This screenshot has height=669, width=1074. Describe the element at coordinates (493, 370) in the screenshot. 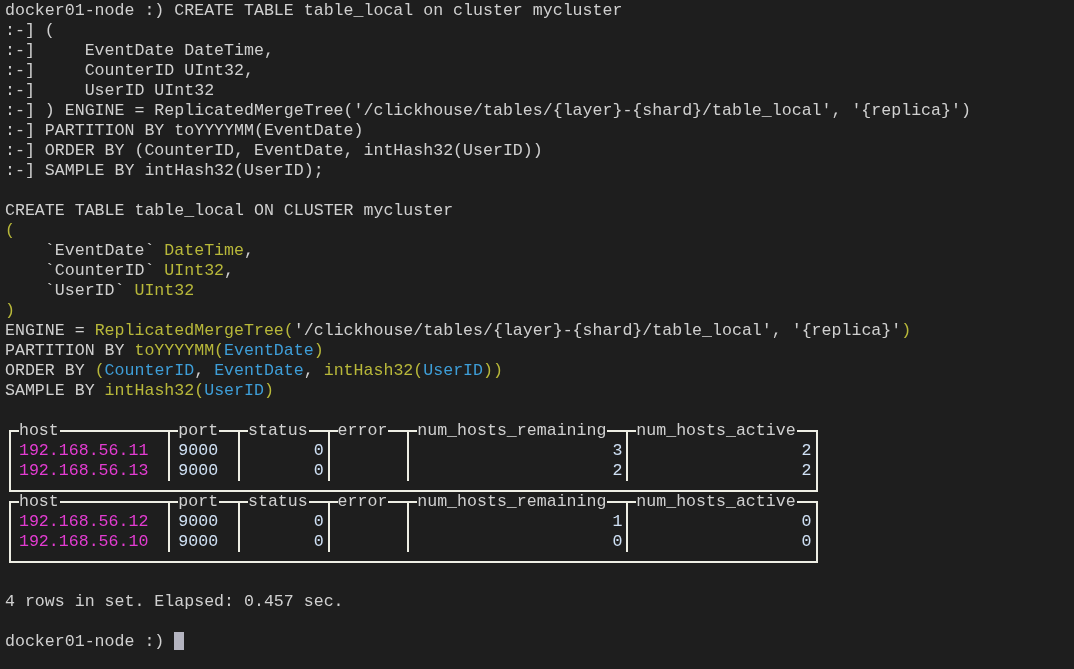

I see `sql-punctuation: ))` at that location.